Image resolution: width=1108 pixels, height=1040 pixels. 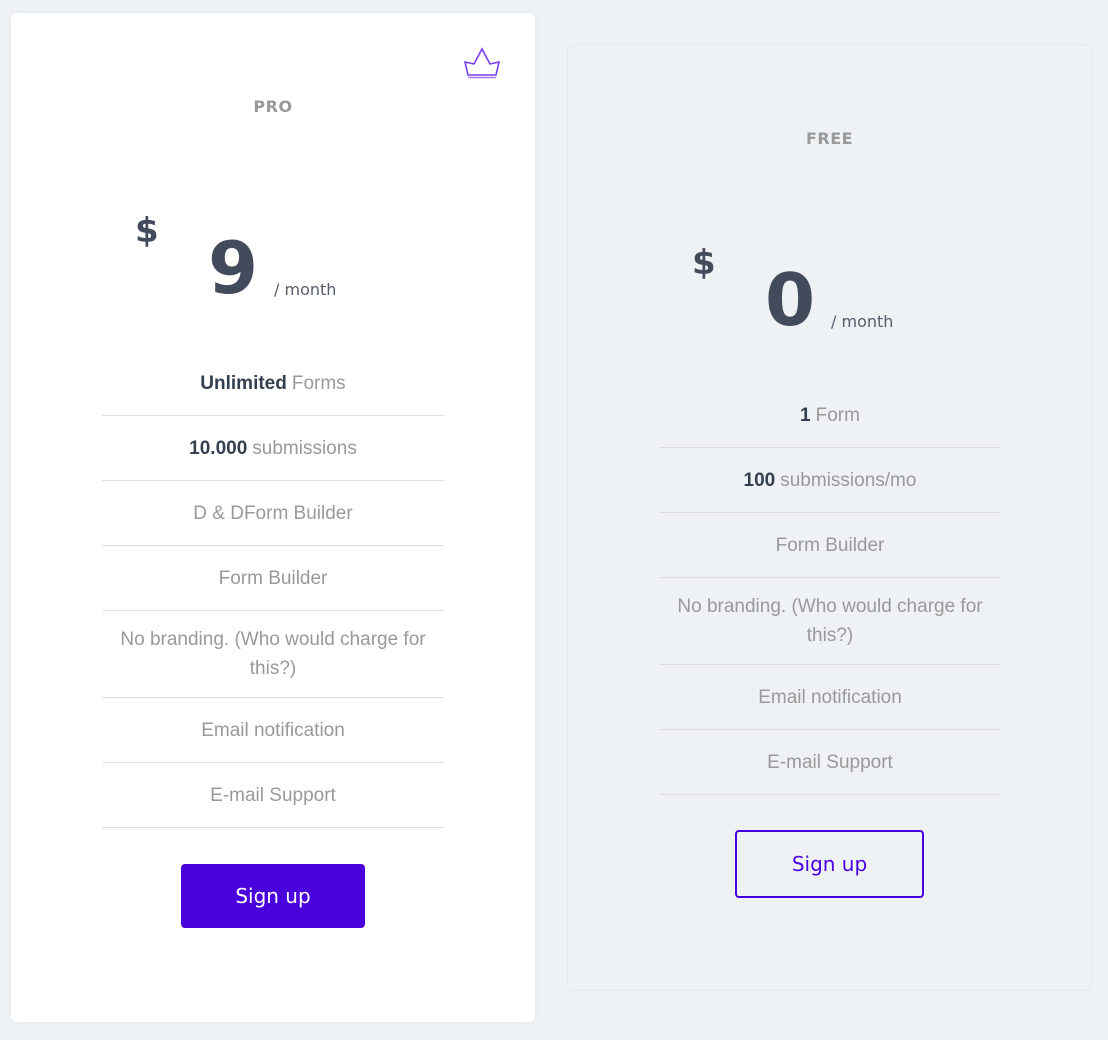 I want to click on feature-text: 100 submissions/mo, so click(x=830, y=480).